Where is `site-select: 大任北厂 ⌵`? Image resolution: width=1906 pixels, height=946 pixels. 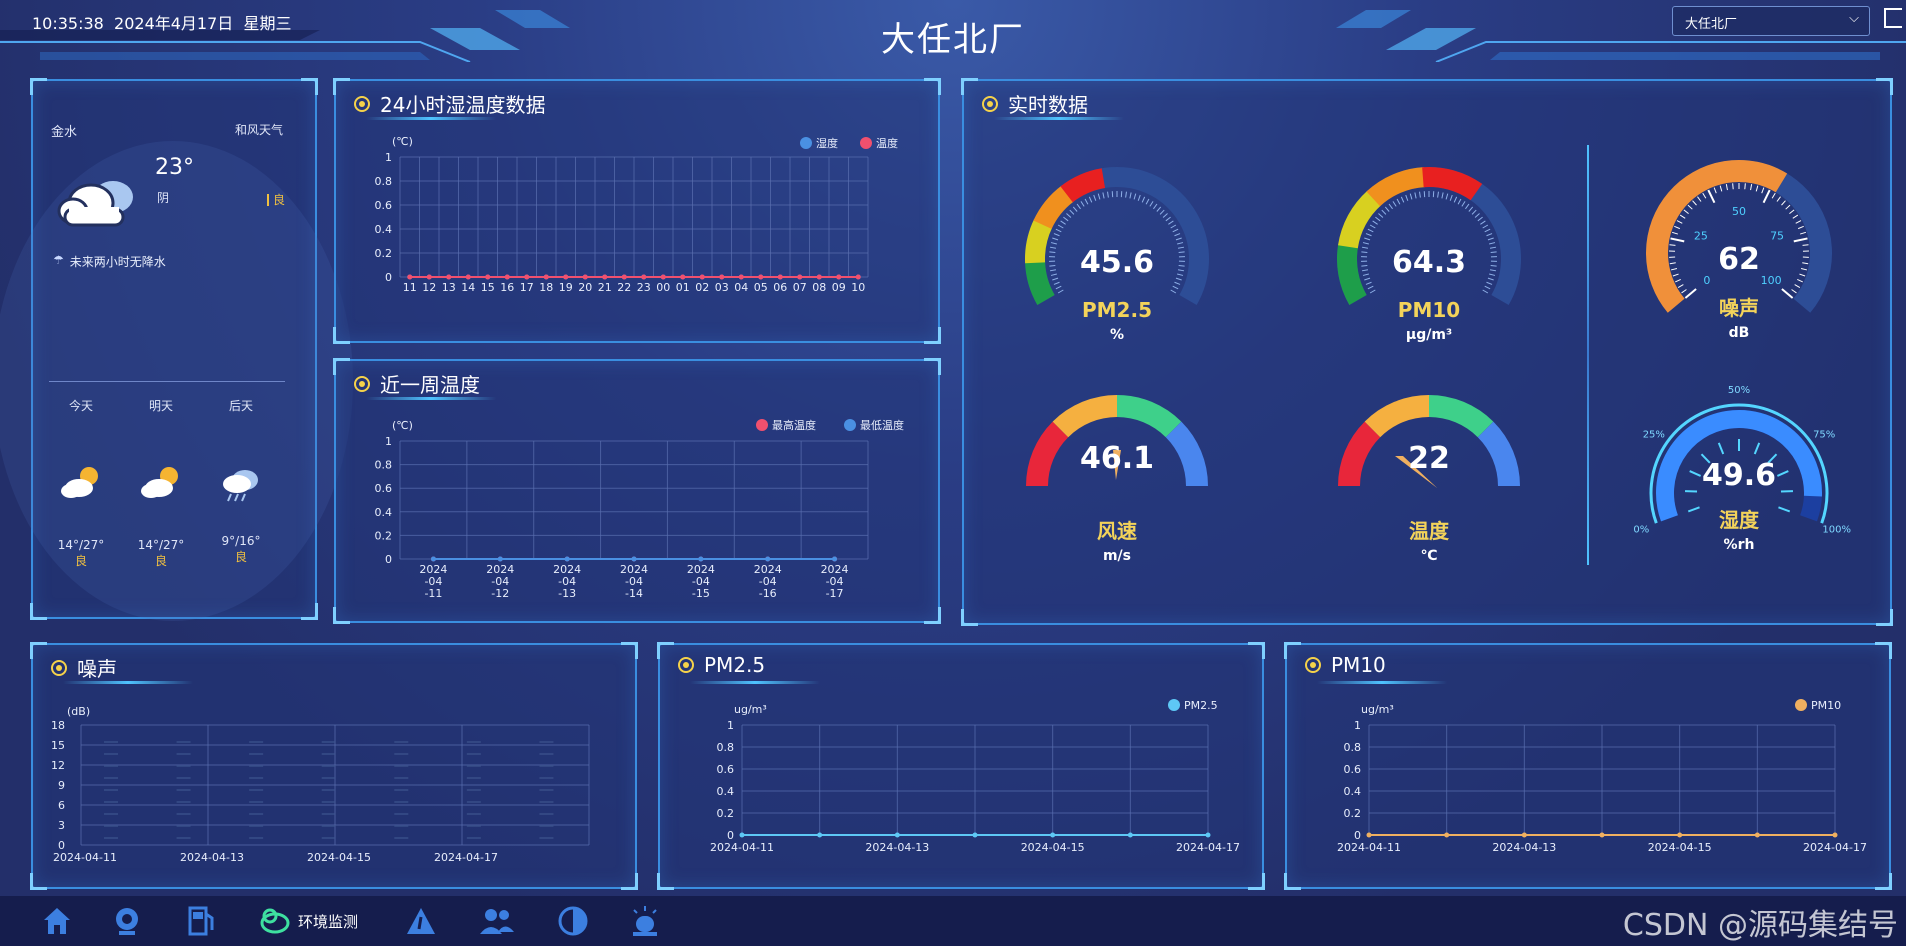 site-select: 大任北厂 ⌵ is located at coordinates (1771, 21).